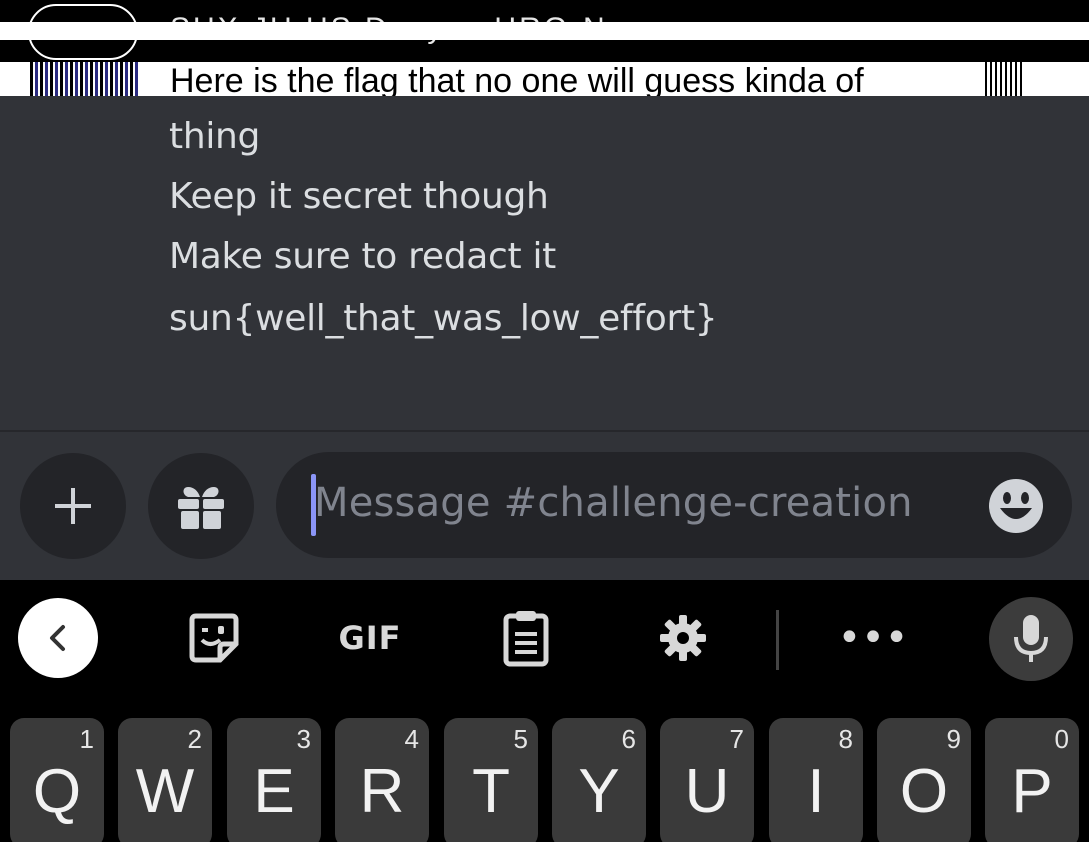 This screenshot has width=1089, height=842. I want to click on emoji-icon, so click(1016, 506).